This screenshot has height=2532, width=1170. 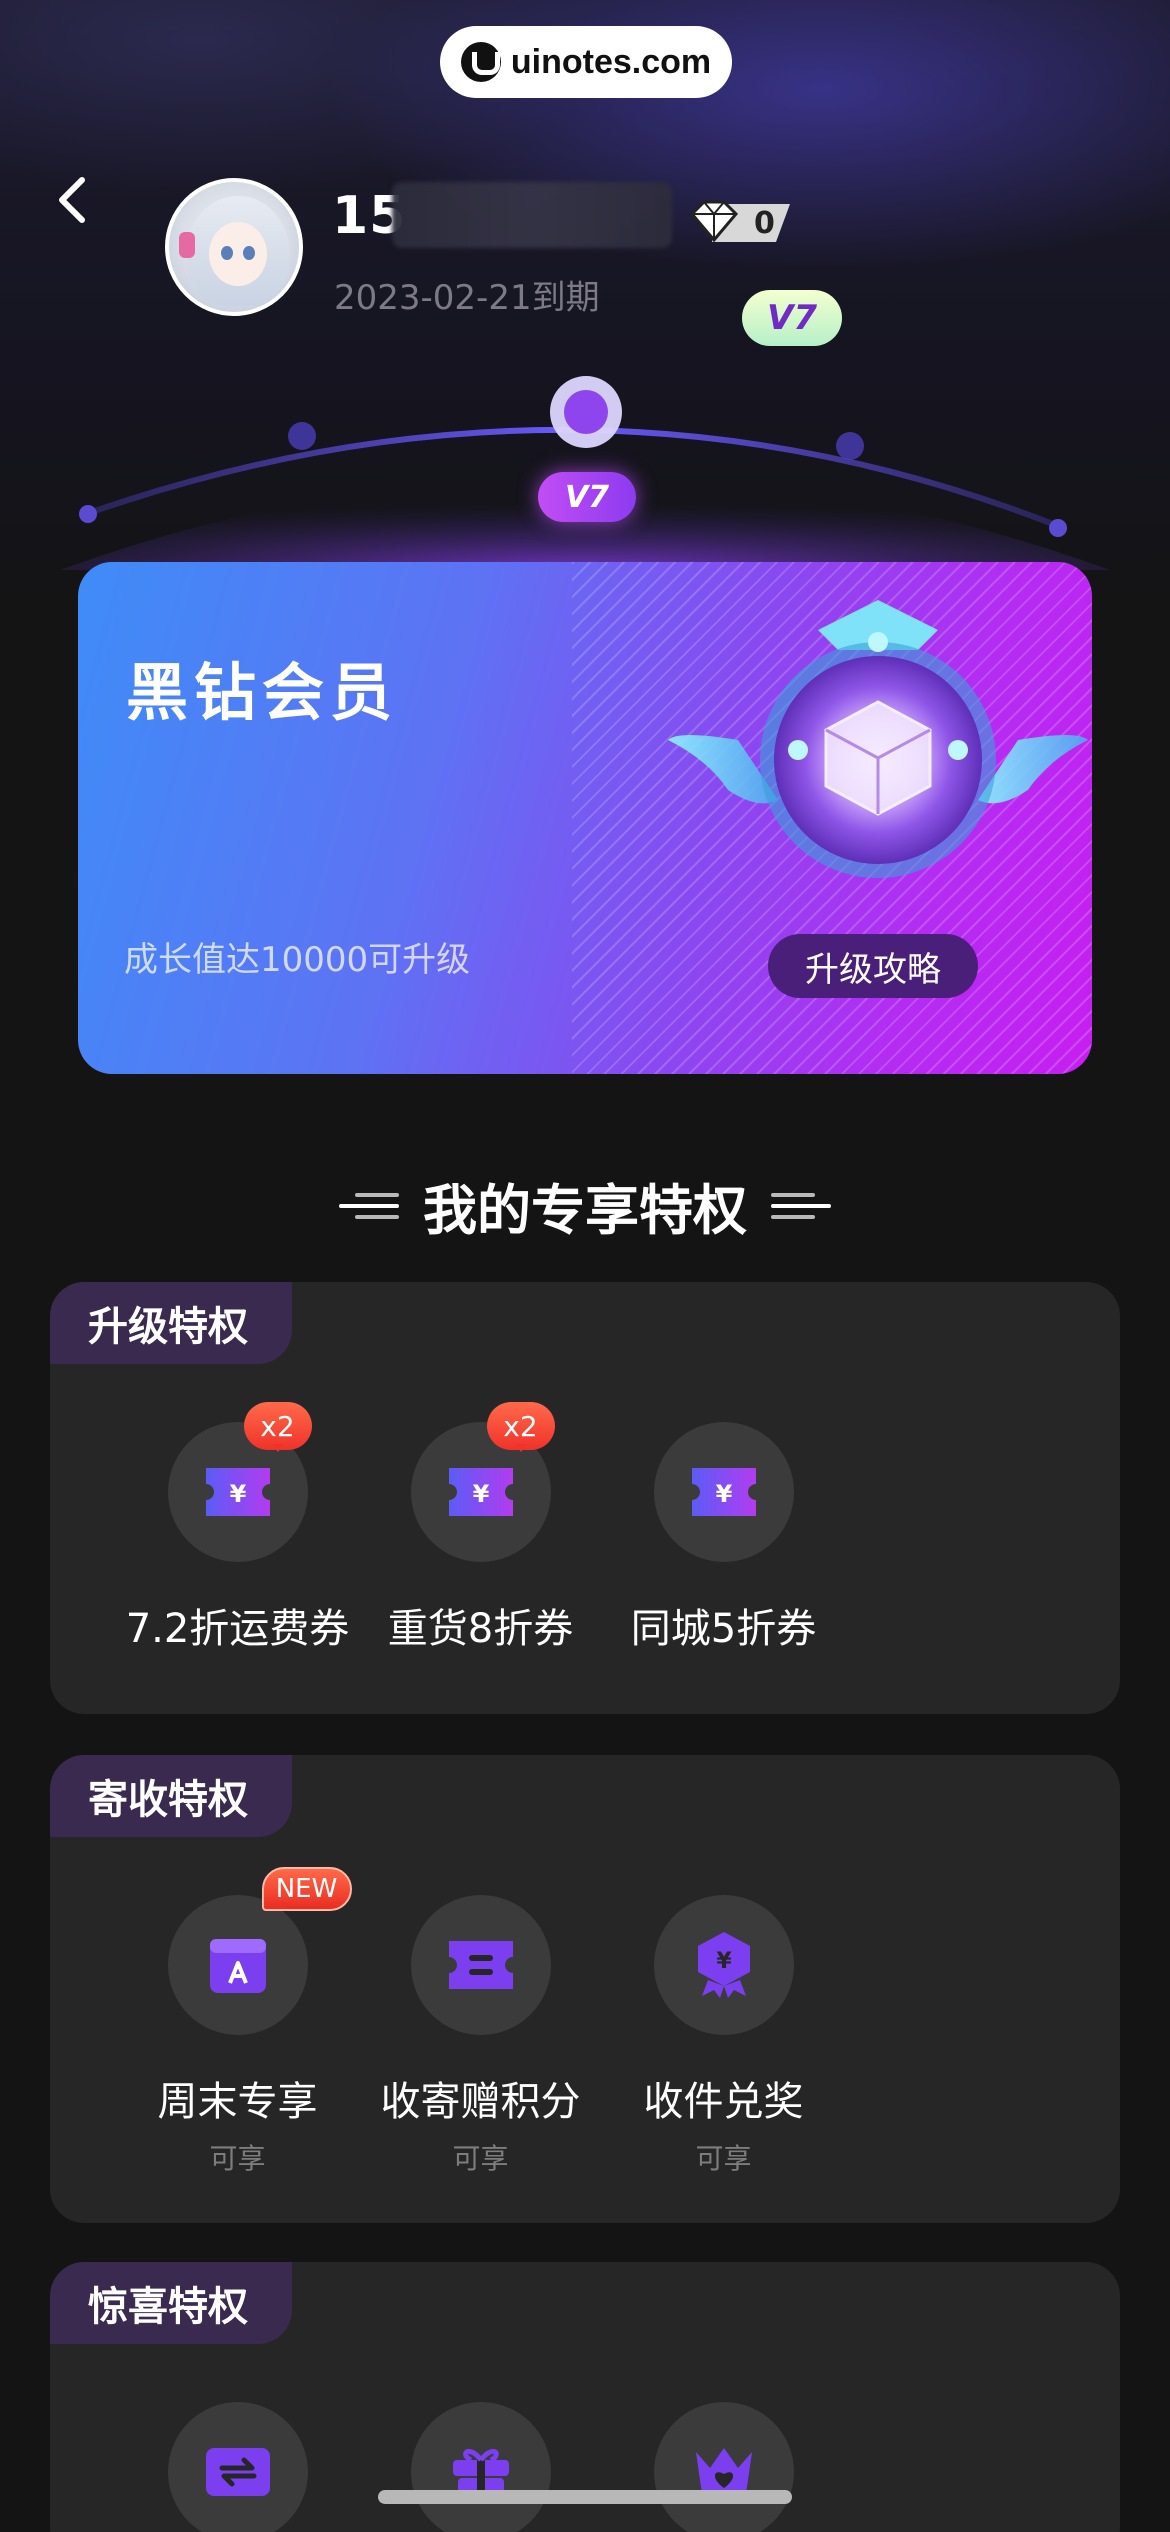 I want to click on points-ticket-icon, so click(x=480, y=1965).